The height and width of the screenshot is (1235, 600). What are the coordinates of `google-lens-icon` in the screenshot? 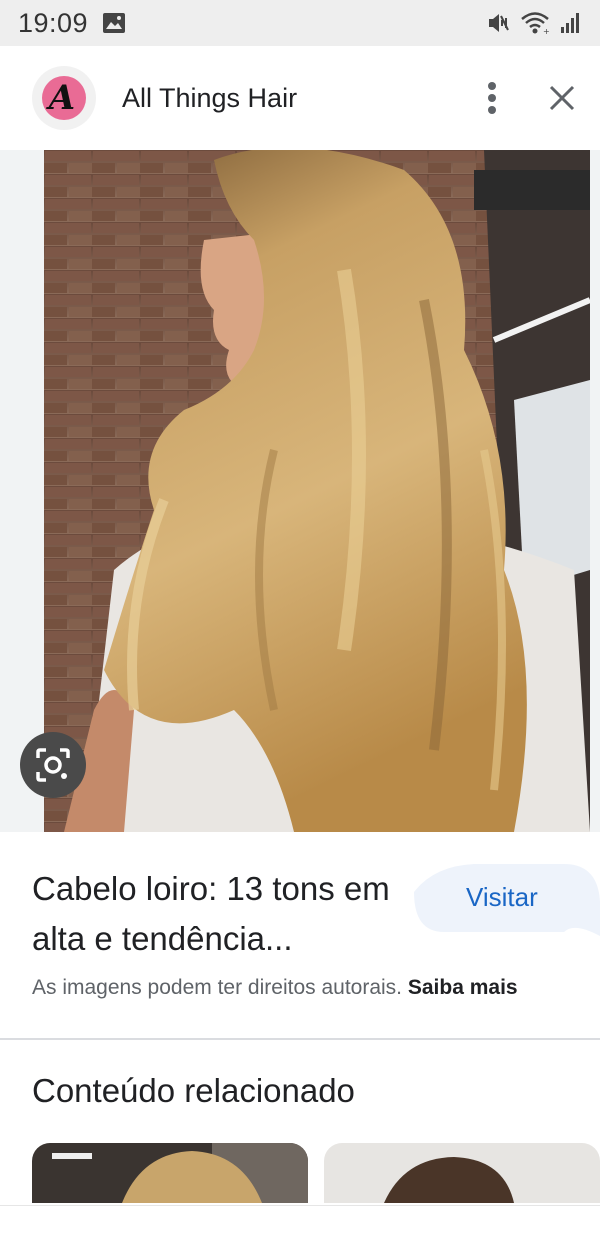 It's located at (53, 765).